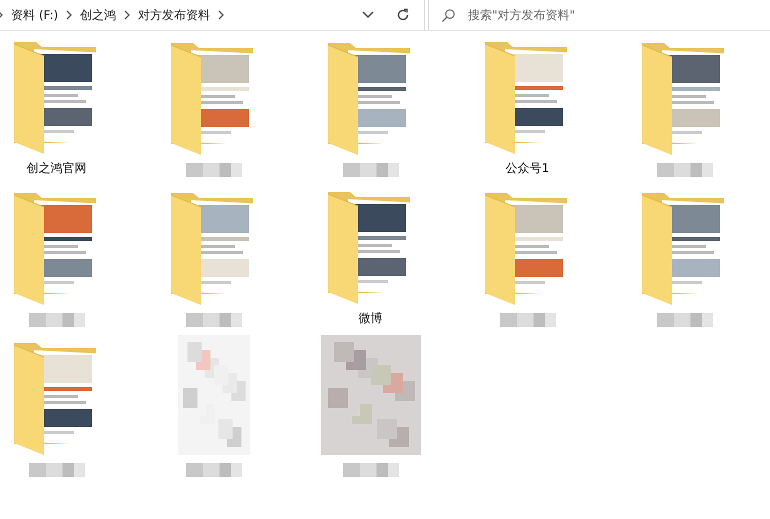 This screenshot has width=770, height=519. I want to click on file-name: 创之鸿官网, so click(56, 168).